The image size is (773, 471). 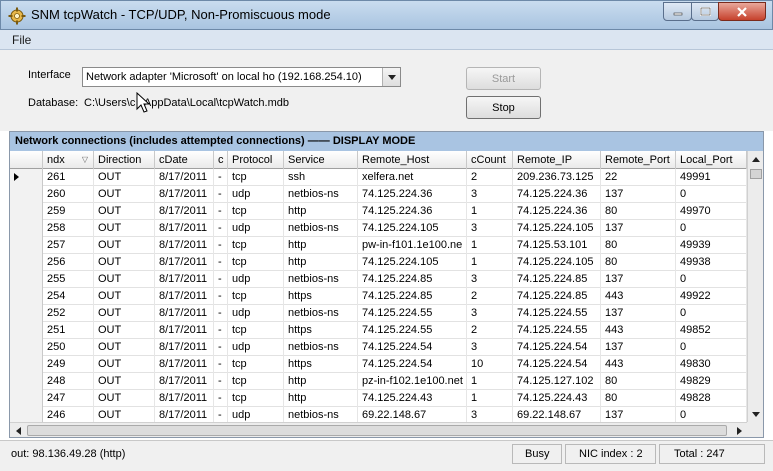 I want to click on column-header-cdate: cDate, so click(x=184, y=160).